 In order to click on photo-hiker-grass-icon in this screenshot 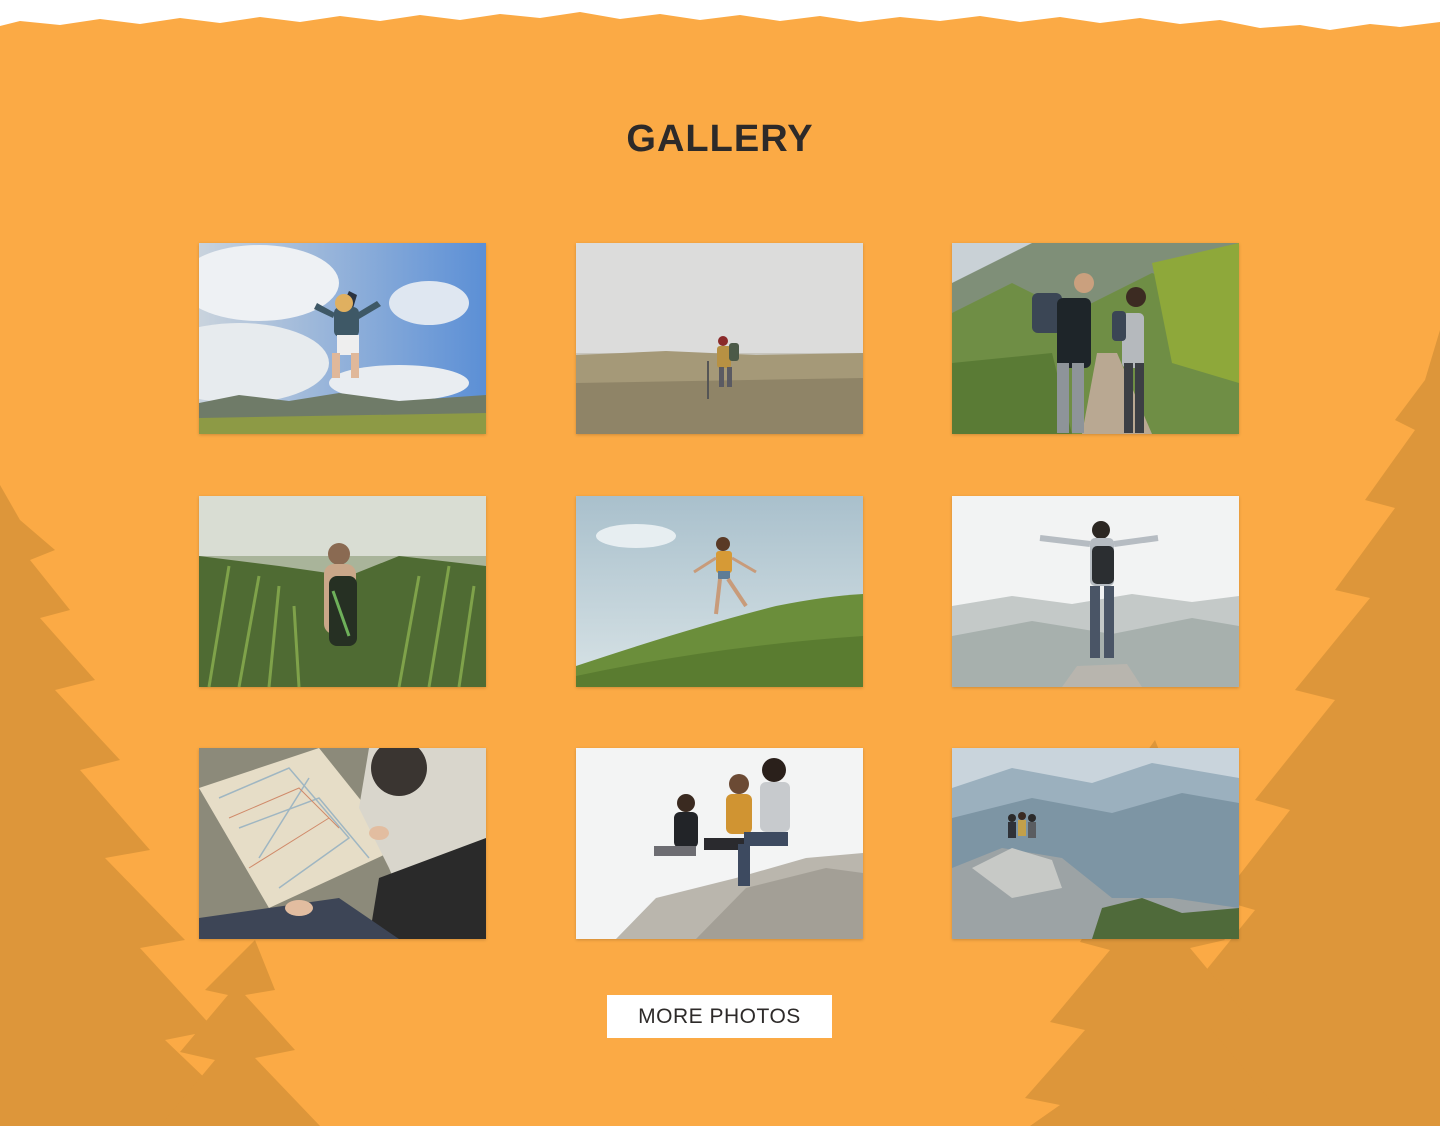, I will do `click(342, 591)`.